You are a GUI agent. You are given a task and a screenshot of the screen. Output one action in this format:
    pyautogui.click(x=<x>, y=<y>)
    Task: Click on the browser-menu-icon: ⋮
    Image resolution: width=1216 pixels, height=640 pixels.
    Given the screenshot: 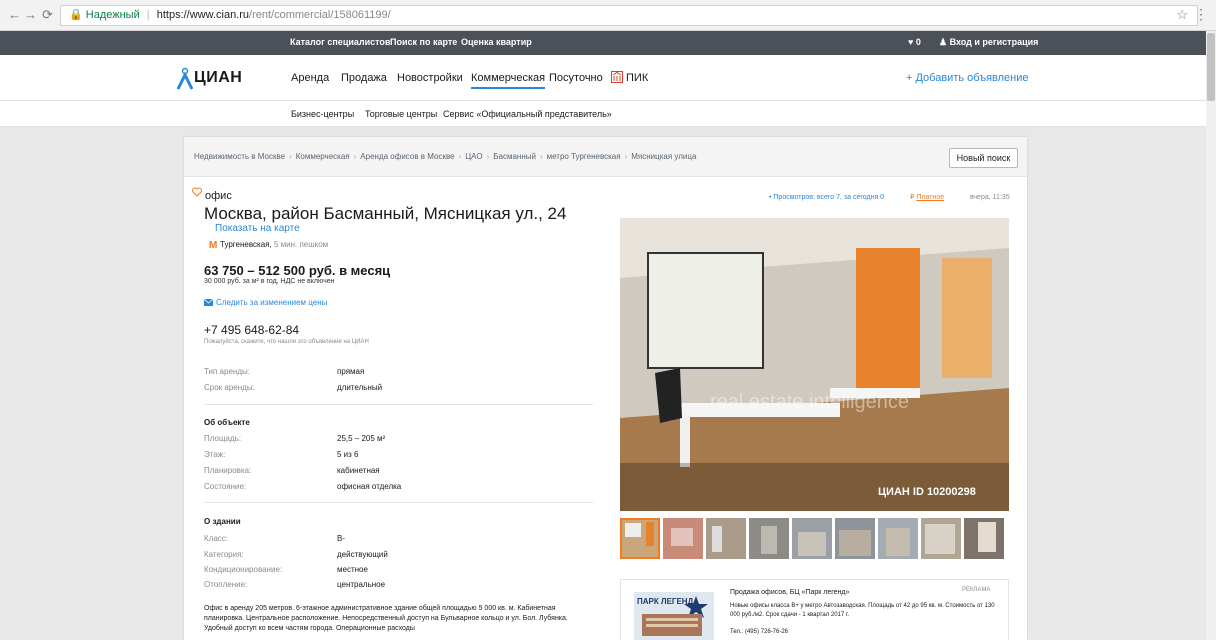 What is the action you would take?
    pyautogui.click(x=1201, y=14)
    